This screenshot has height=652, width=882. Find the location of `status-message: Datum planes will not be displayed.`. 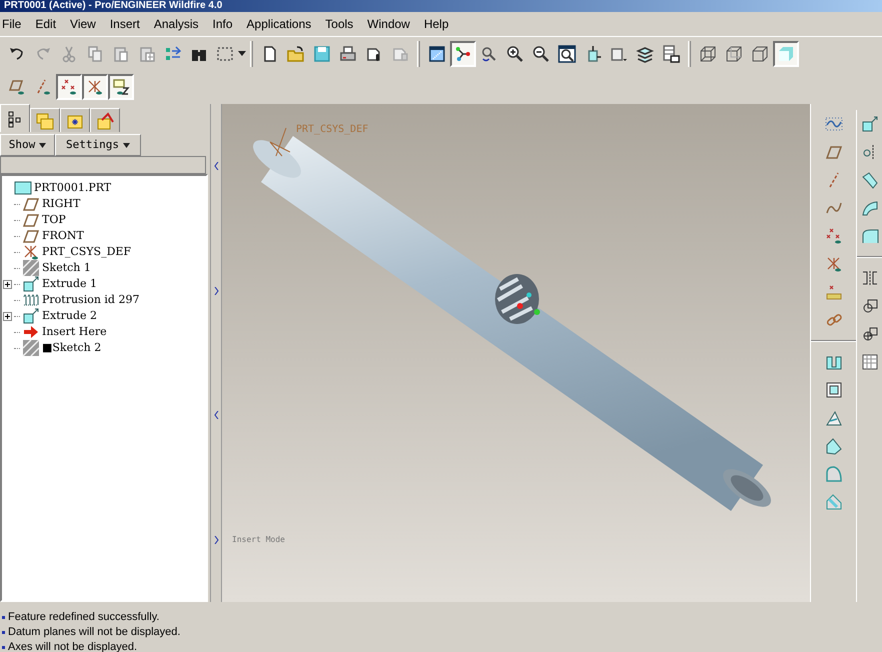

status-message: Datum planes will not be displayed. is located at coordinates (94, 632).